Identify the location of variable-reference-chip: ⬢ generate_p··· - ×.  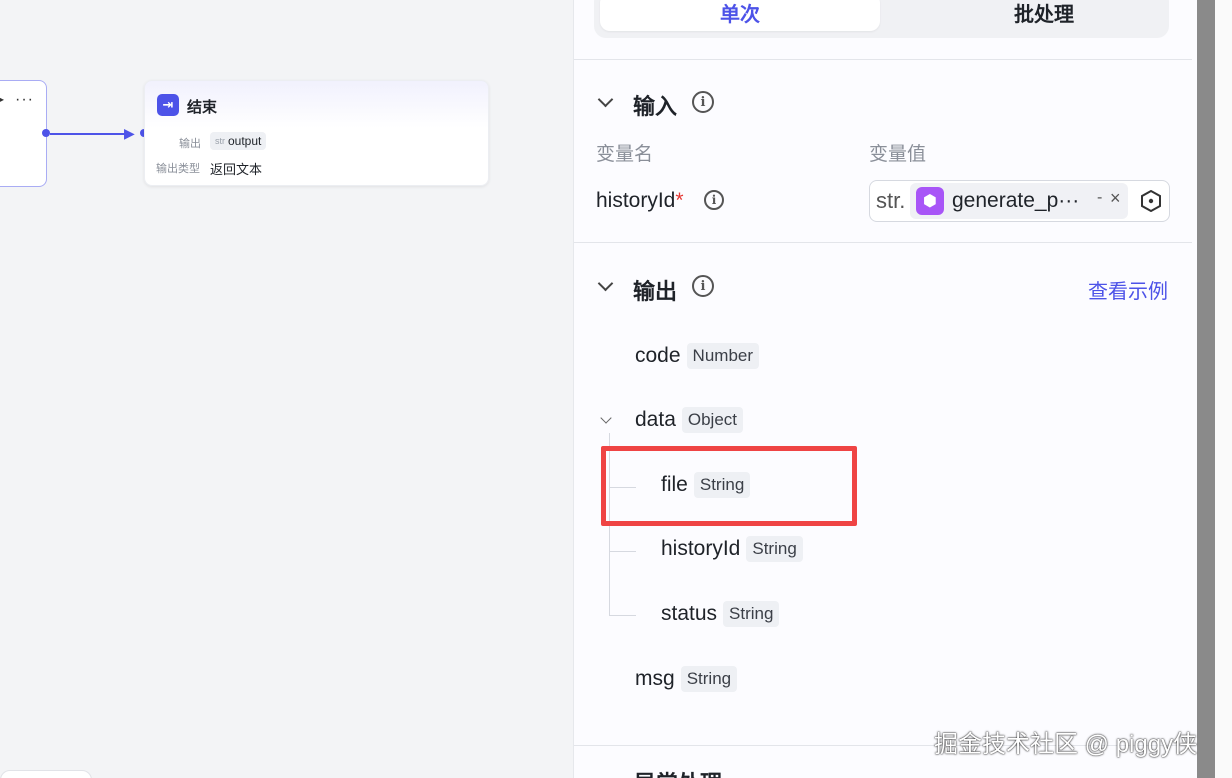
(1019, 201).